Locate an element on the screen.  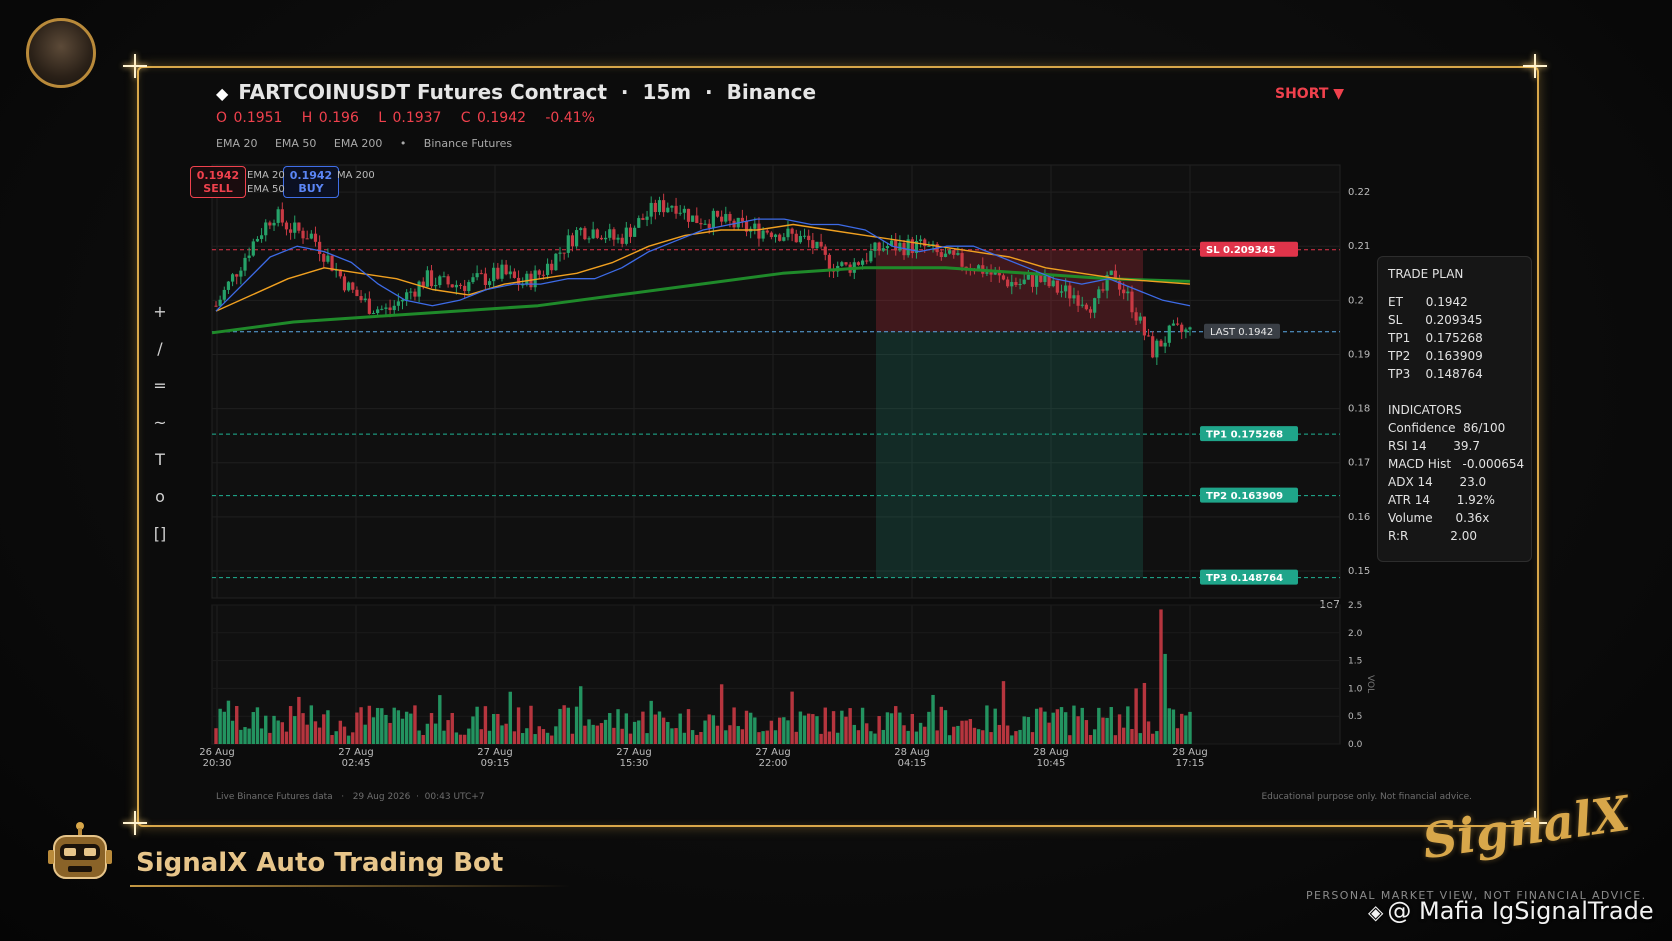
indicator-rr: R:R 2.00 is located at coordinates (1433, 536).